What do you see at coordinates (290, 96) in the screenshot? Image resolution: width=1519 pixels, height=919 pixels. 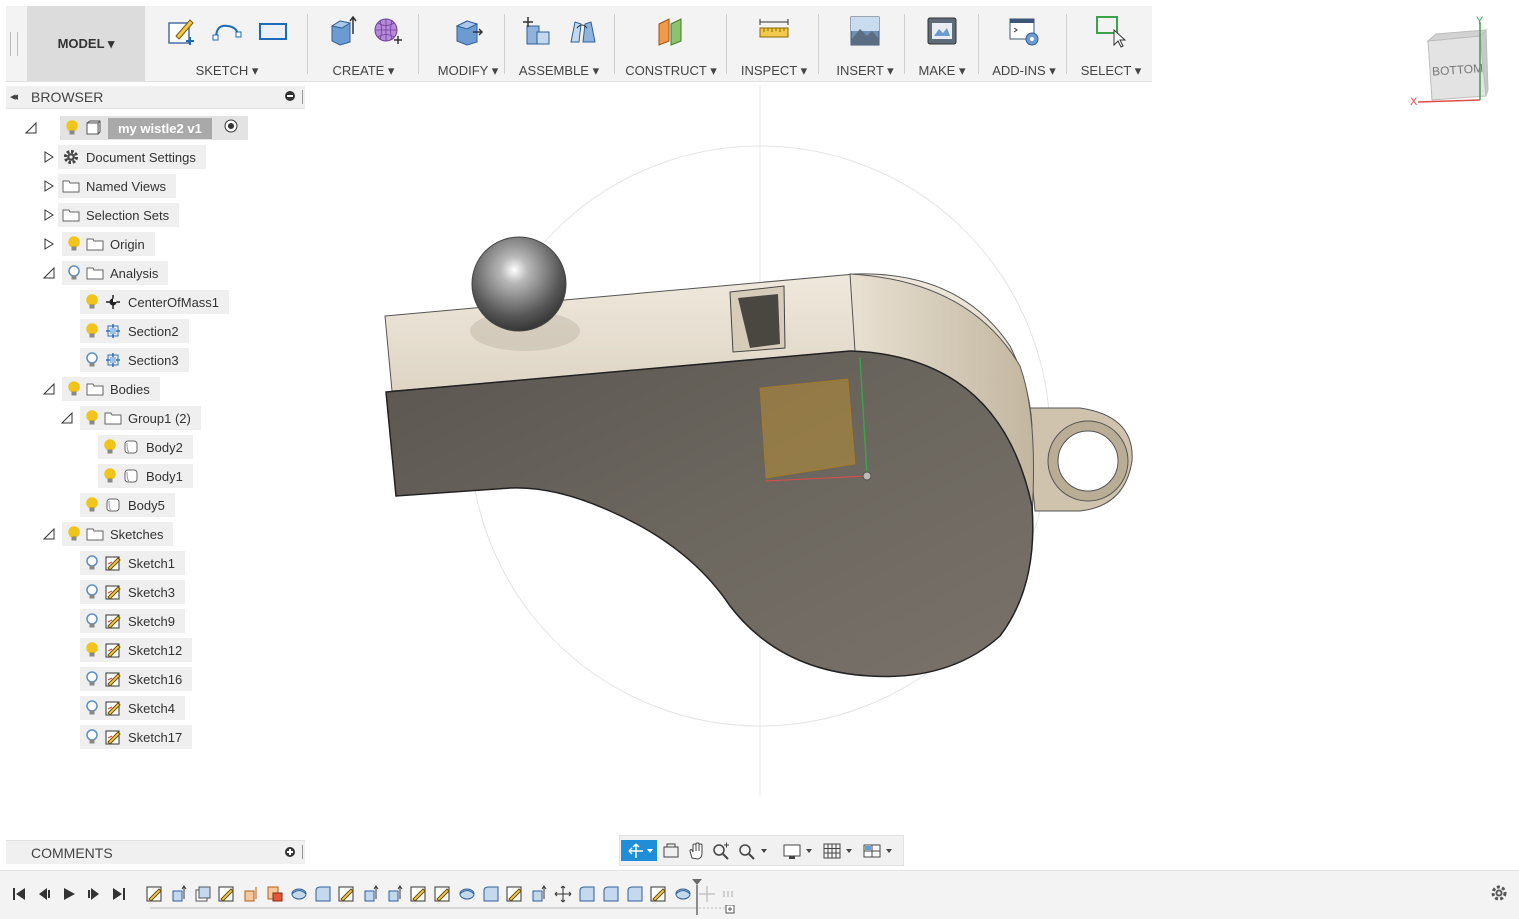 I see `browser-pin-icon` at bounding box center [290, 96].